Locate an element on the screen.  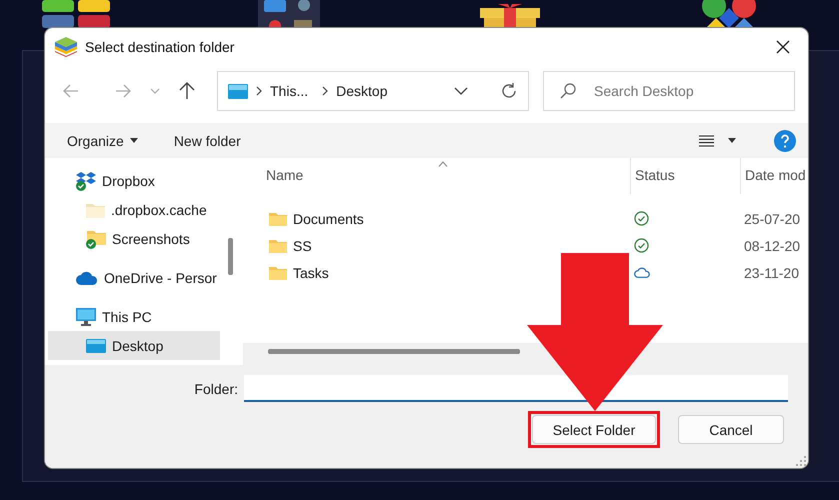
sidebar-item: Desktop is located at coordinates (134, 345).